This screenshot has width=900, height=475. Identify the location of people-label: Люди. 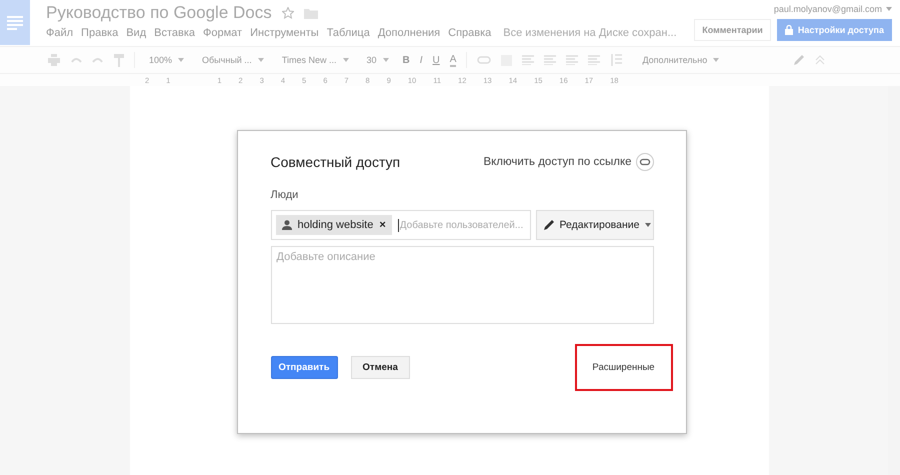
(285, 195).